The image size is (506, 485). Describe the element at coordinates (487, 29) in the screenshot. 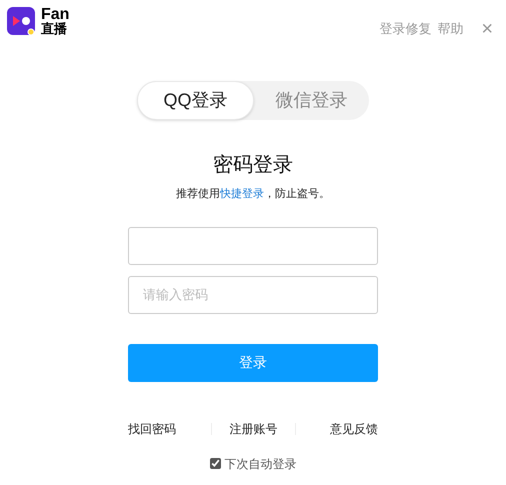

I see `close-button: ×` at that location.